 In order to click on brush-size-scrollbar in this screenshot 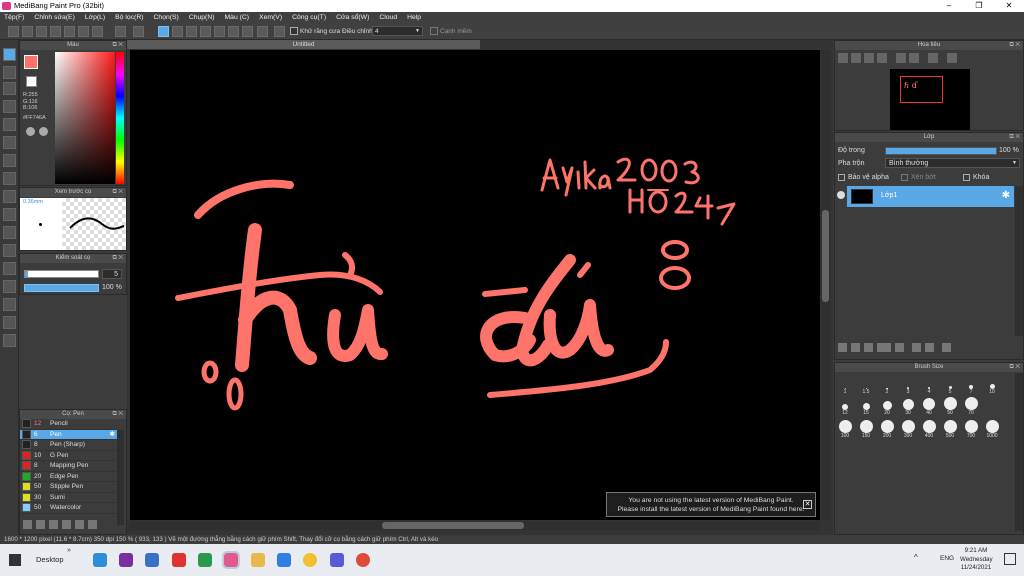, I will do `click(1019, 452)`.